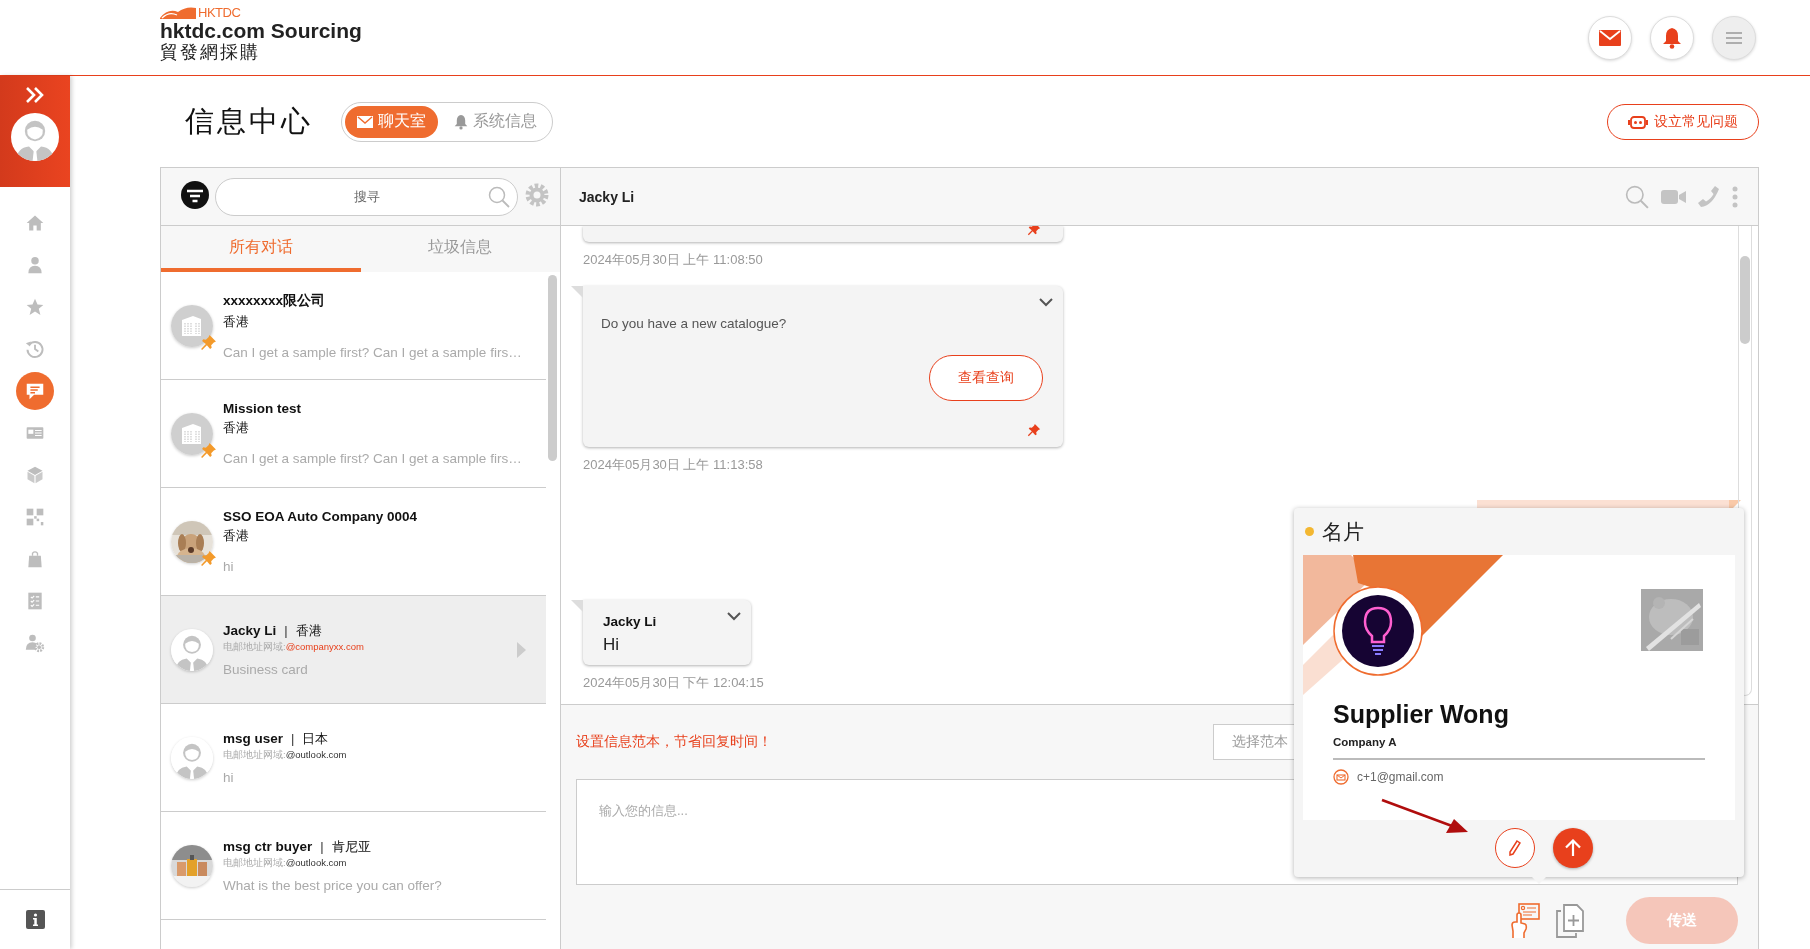 The width and height of the screenshot is (1810, 949). Describe the element at coordinates (333, 885) in the screenshot. I see `message-preview: What is the best price you can offer?` at that location.